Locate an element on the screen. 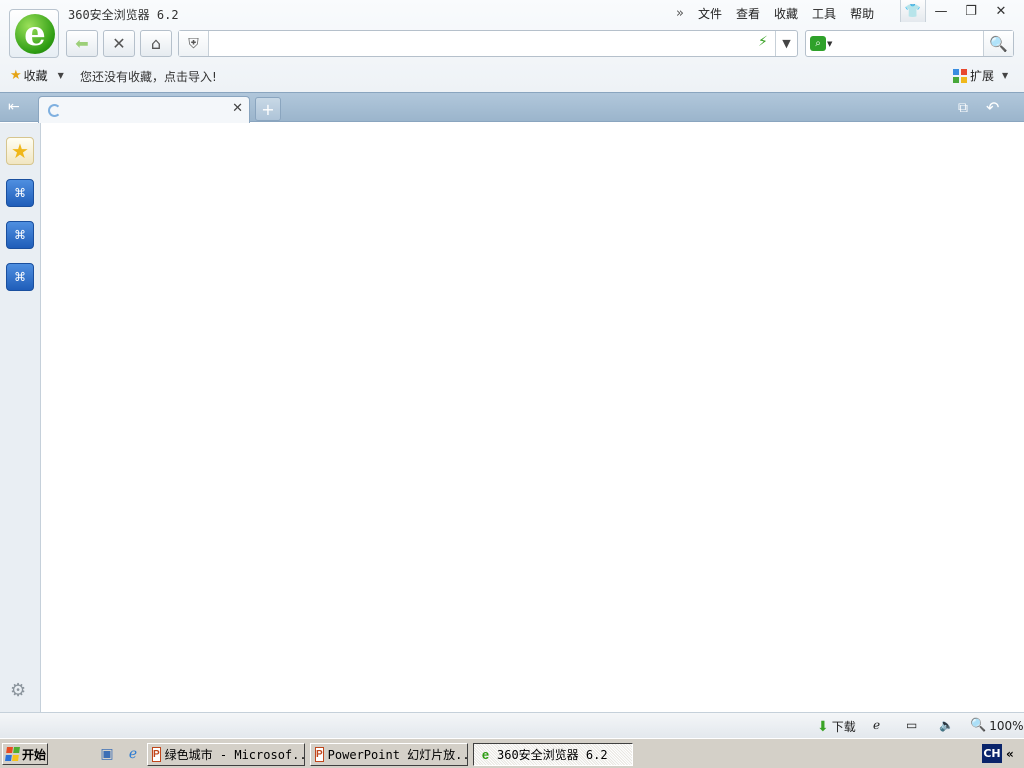 The image size is (1024, 768). close-icon: ✕ is located at coordinates (1001, 11).